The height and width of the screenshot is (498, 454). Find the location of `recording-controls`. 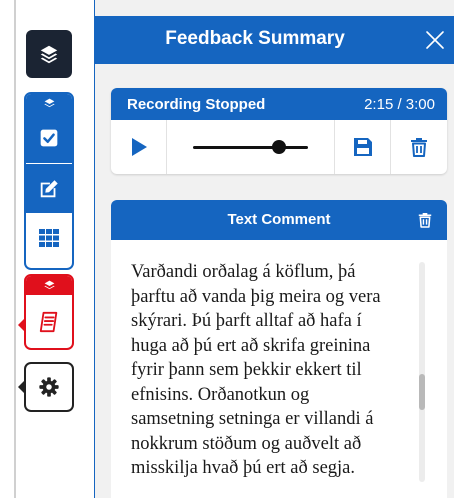

recording-controls is located at coordinates (279, 147).